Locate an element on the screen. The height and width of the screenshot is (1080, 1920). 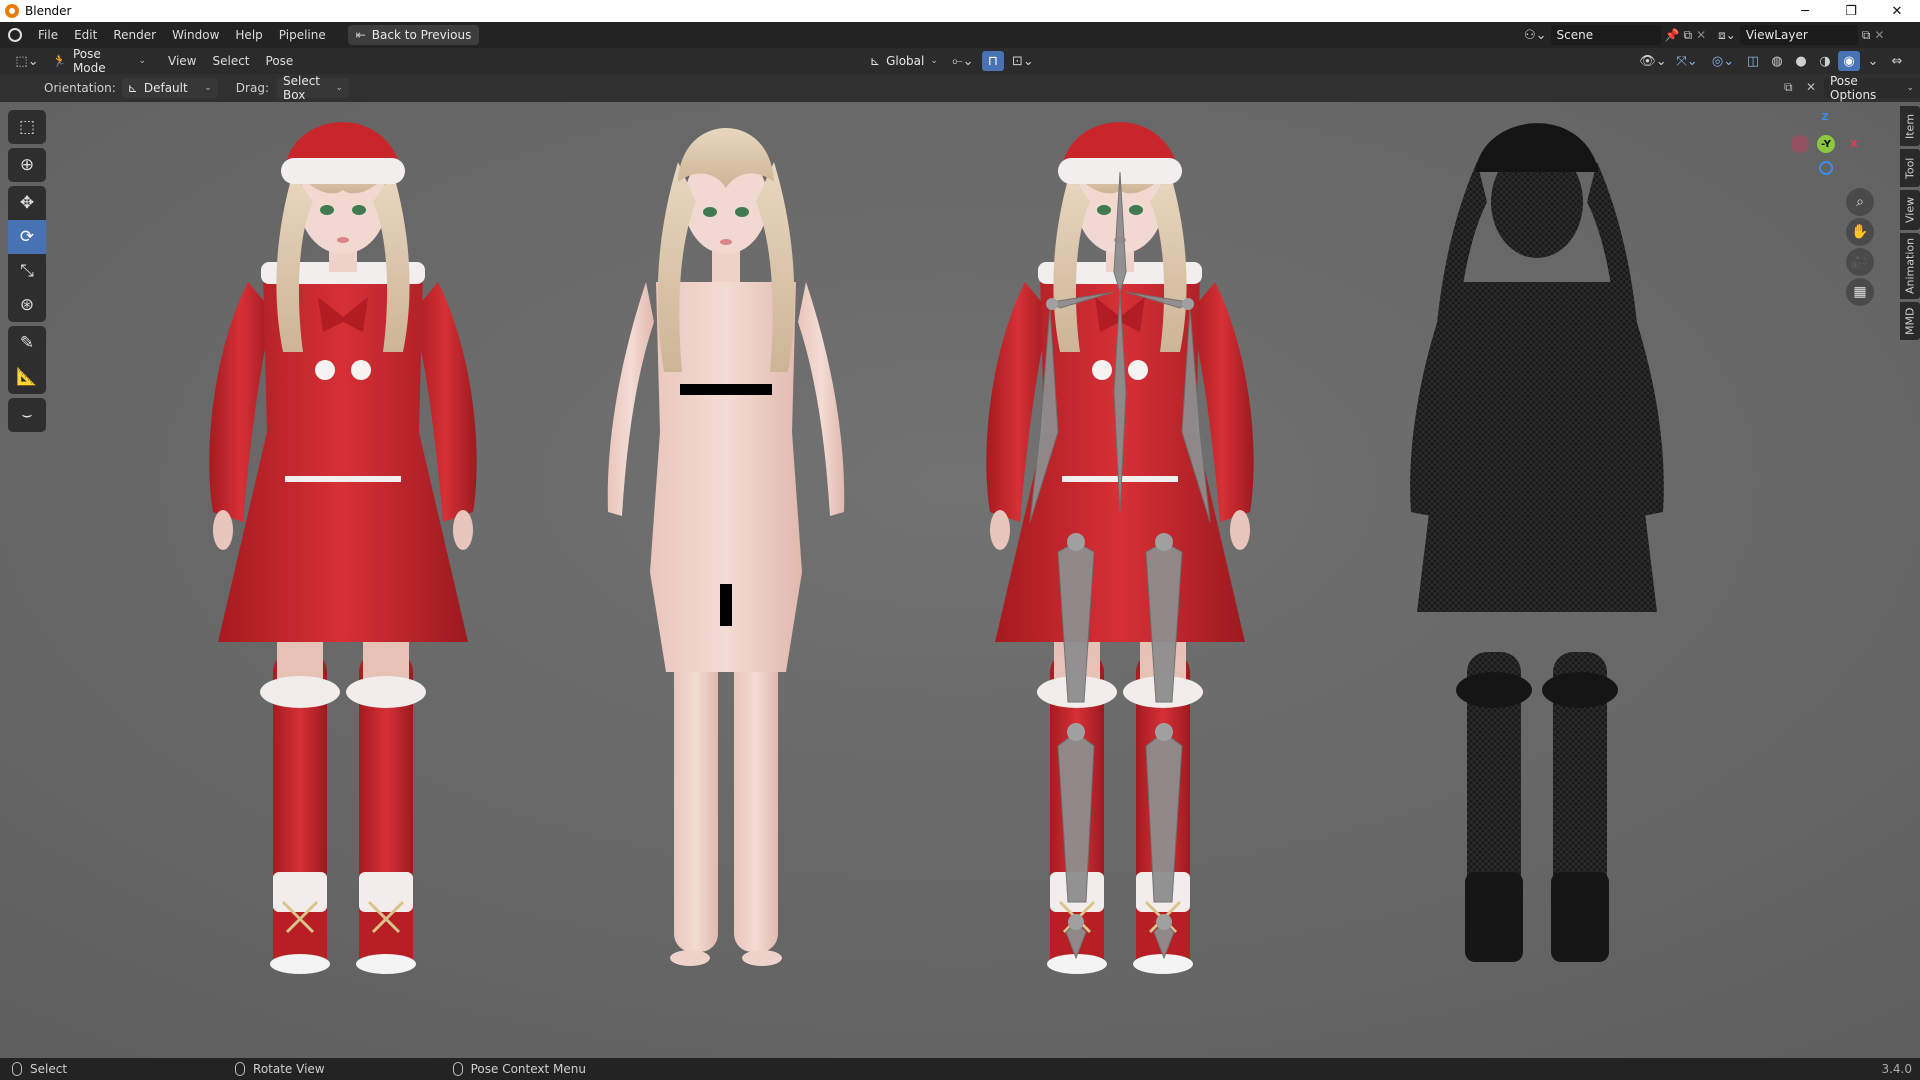
tab-mmd: MMD is located at coordinates (1910, 321).